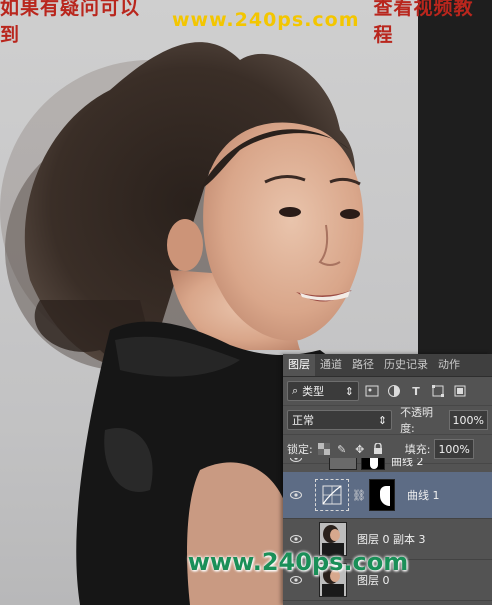 Image resolution: width=492 pixels, height=605 pixels. What do you see at coordinates (70, 23) in the screenshot?
I see `banner-left-text: 如果有疑问可以到` at bounding box center [70, 23].